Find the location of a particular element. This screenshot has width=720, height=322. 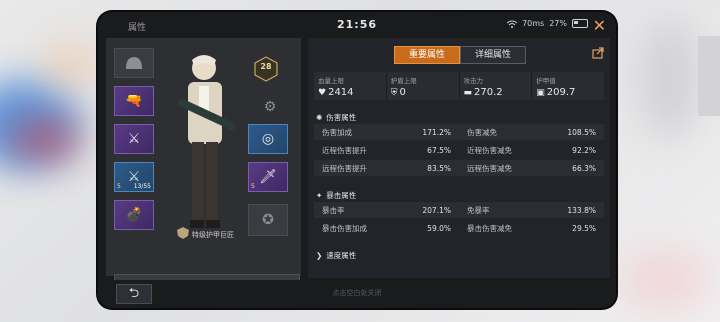

rifle-icon: ⚔ is located at coordinates (134, 139).